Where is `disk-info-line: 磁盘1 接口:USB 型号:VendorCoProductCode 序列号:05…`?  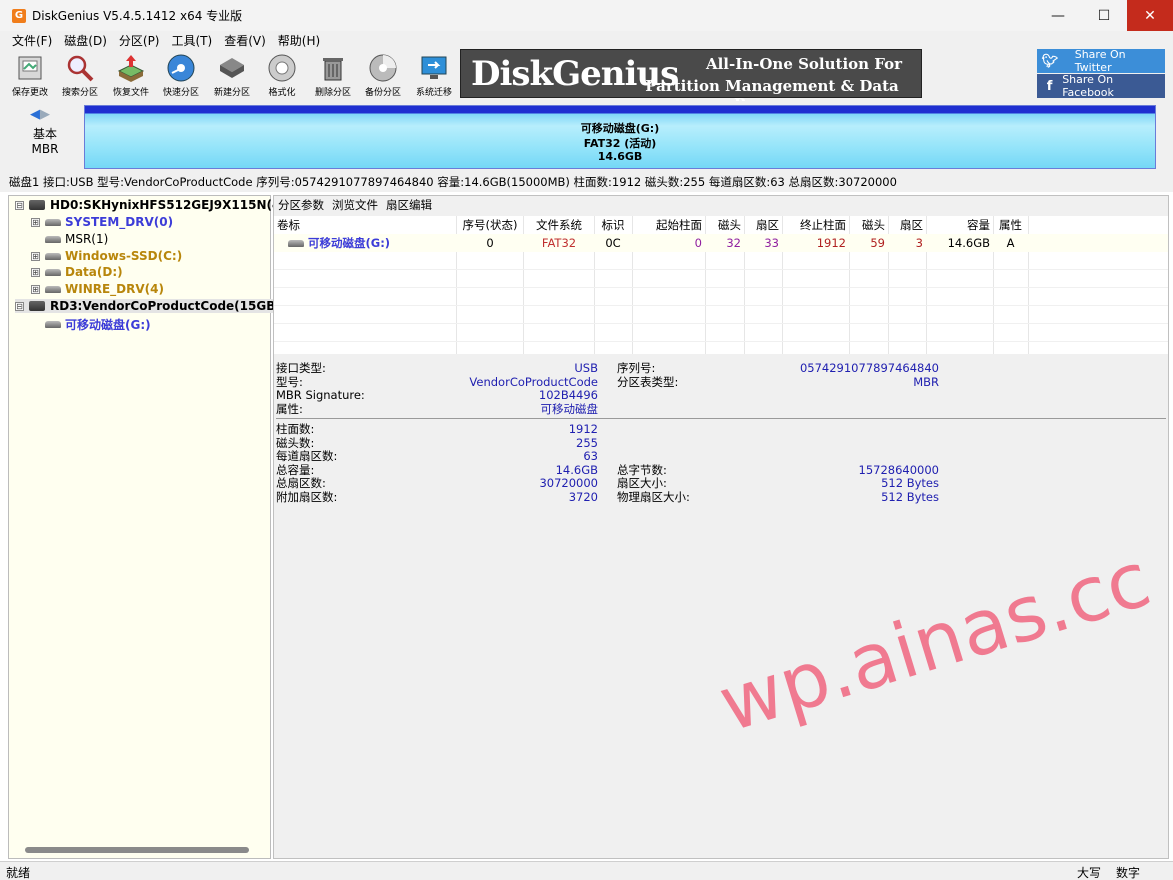 disk-info-line: 磁盘1 接口:USB 型号:VendorCoProductCode 序列号:05… is located at coordinates (586, 182).